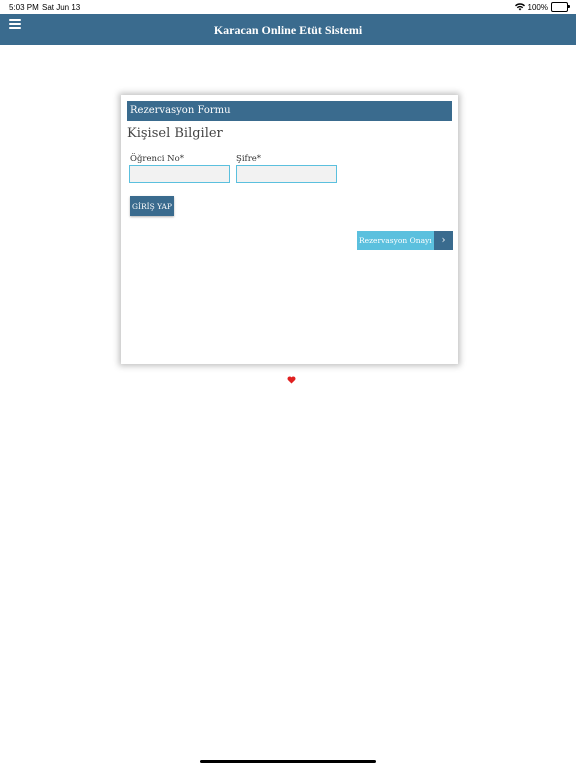  I want to click on status-bar: 5:03 PM Sat Jun 13 100%, so click(288, 7).